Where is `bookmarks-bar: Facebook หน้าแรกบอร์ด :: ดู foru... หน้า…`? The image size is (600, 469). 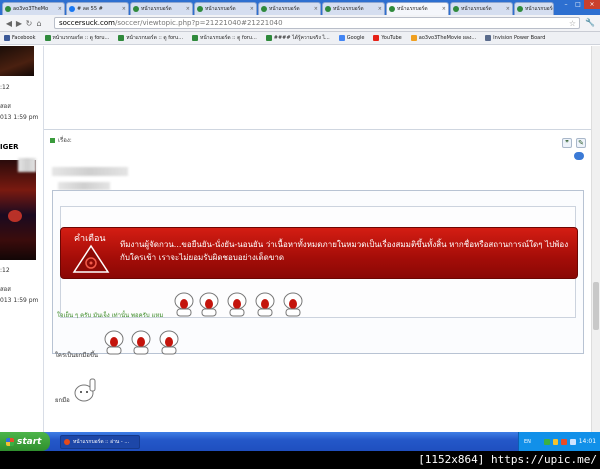
bookmarks-bar: Facebook หน้าแรกบอร์ด :: ดู foru... หน้า… is located at coordinates (300, 38).